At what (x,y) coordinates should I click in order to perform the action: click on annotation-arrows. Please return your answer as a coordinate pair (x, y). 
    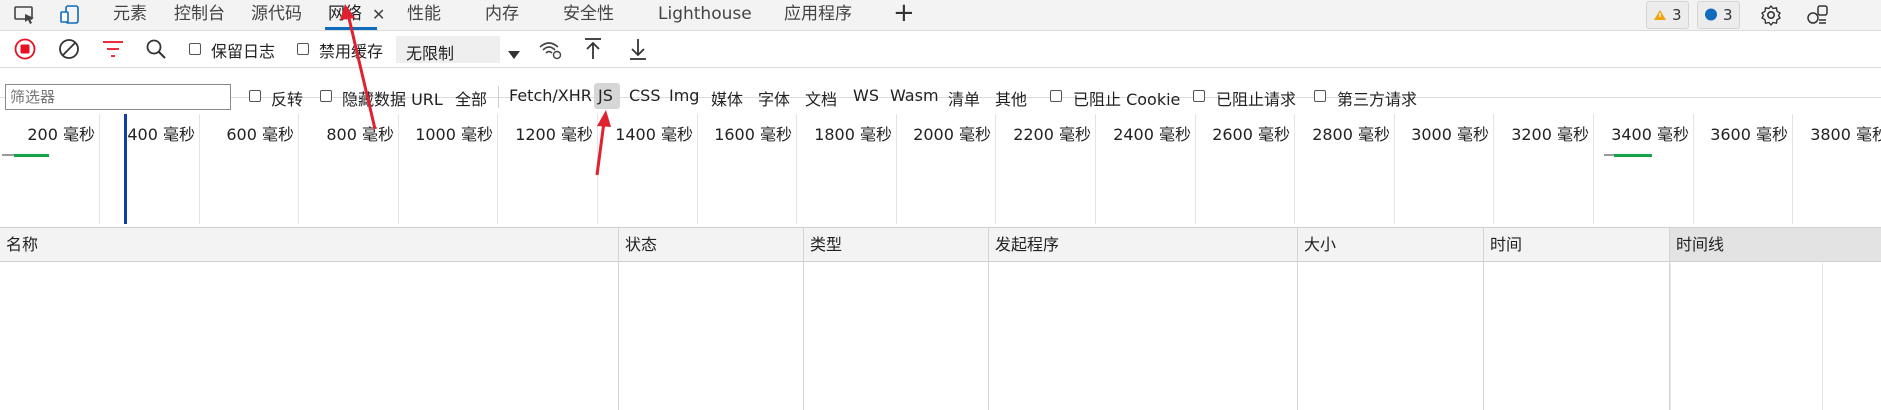
    Looking at the image, I should click on (475, 90).